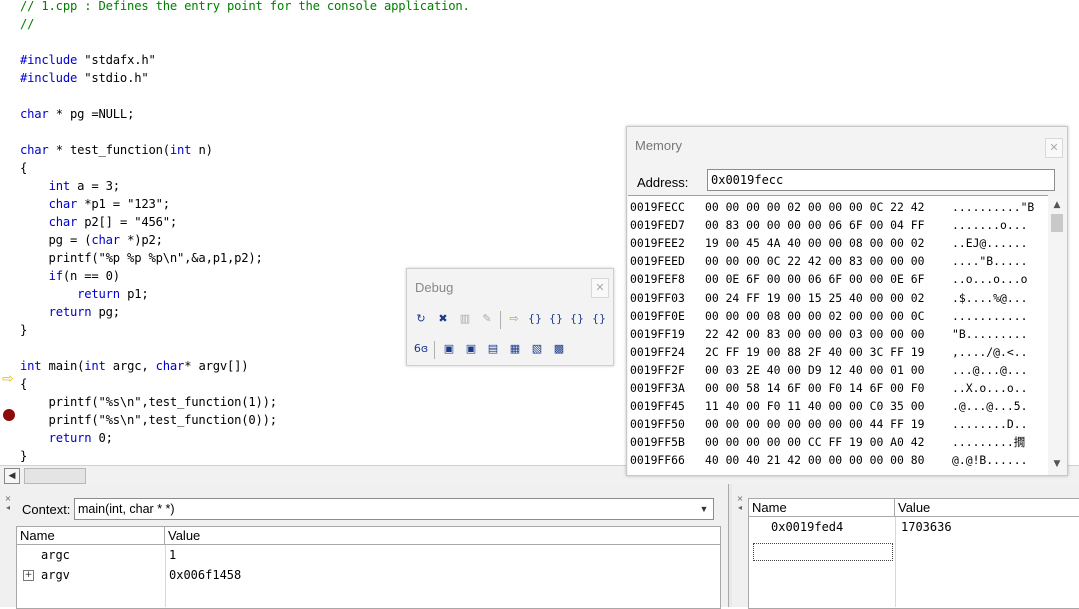 The width and height of the screenshot is (1079, 609). Describe the element at coordinates (444, 575) in the screenshot. I see `variable-value: 0x006f1458` at that location.